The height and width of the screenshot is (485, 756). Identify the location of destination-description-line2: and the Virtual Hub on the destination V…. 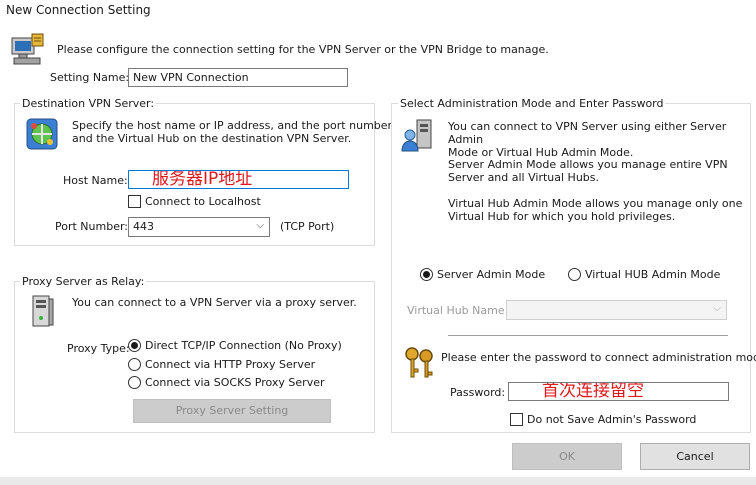
(212, 138).